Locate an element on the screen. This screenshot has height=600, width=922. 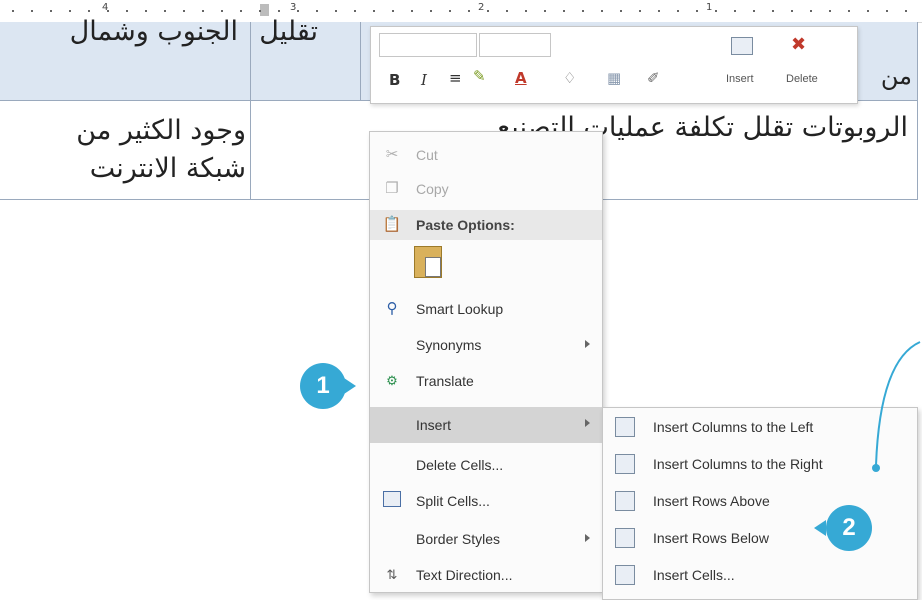
align-icon: ≡ is located at coordinates (455, 78).